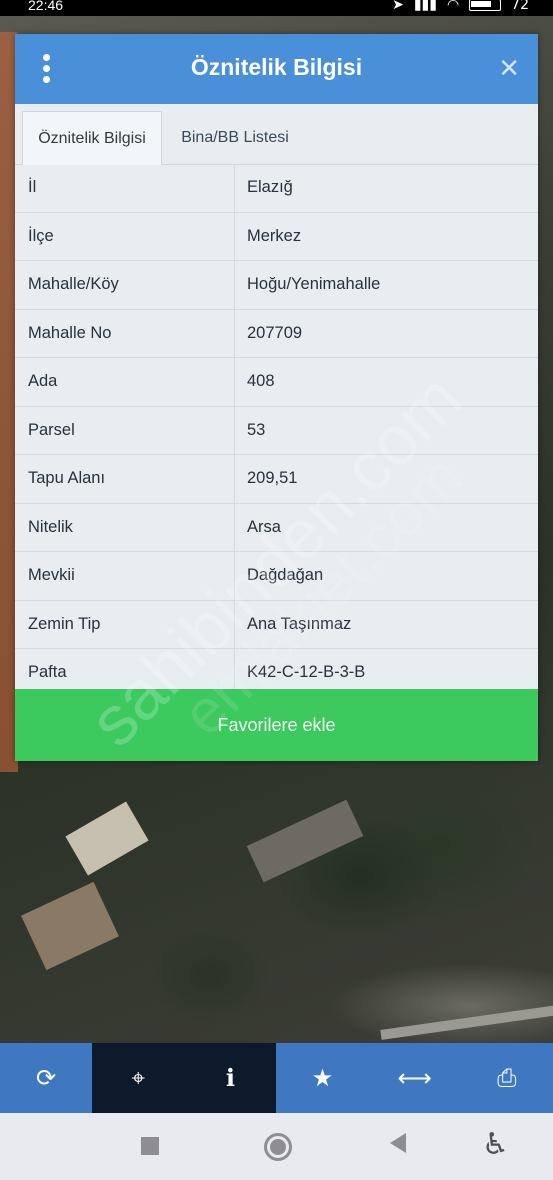 The image size is (553, 1180). What do you see at coordinates (520, 6) in the screenshot?
I see `battery-percent: 72` at bounding box center [520, 6].